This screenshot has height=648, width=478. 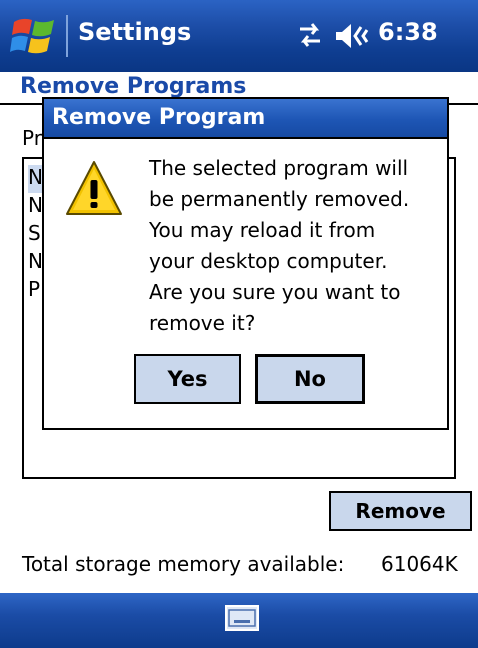 I want to click on dialog-title-bar: Remove Program, so click(x=245, y=118).